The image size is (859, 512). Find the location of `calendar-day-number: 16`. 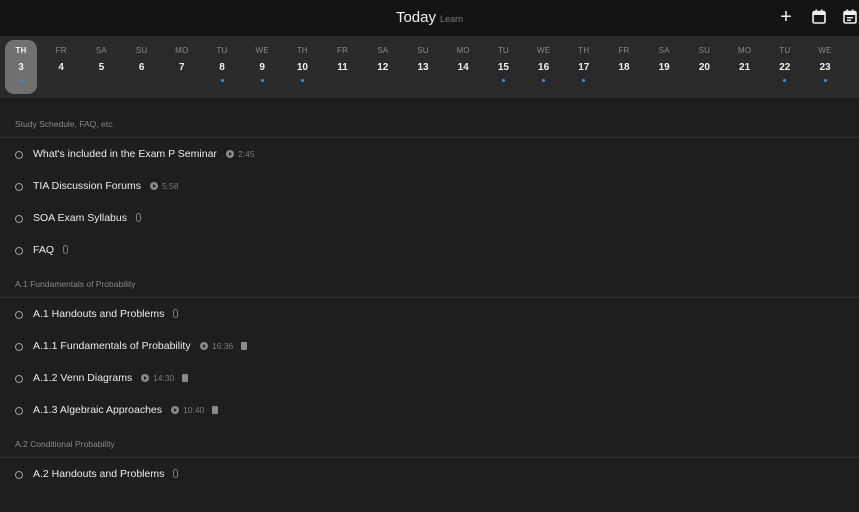

calendar-day-number: 16 is located at coordinates (544, 67).